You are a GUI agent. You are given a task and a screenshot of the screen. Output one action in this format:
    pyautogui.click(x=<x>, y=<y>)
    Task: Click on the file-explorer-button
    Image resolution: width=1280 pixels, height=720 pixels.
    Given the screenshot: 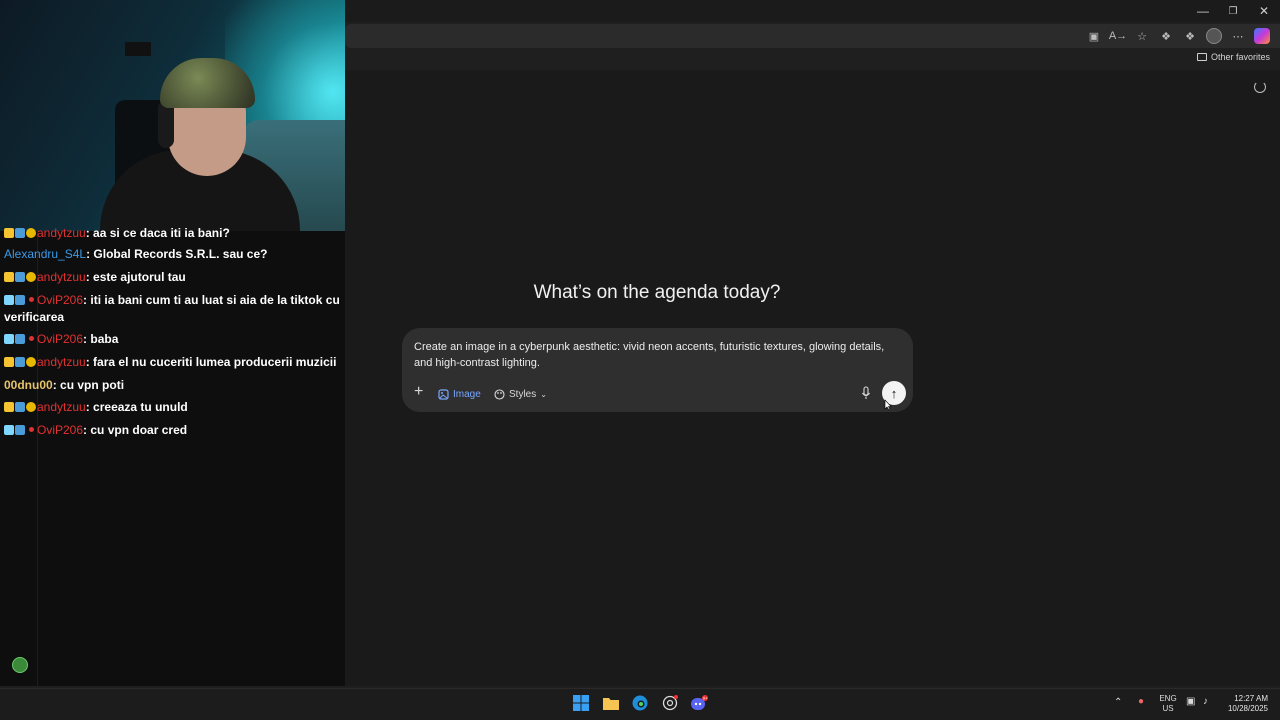 What is the action you would take?
    pyautogui.click(x=611, y=703)
    